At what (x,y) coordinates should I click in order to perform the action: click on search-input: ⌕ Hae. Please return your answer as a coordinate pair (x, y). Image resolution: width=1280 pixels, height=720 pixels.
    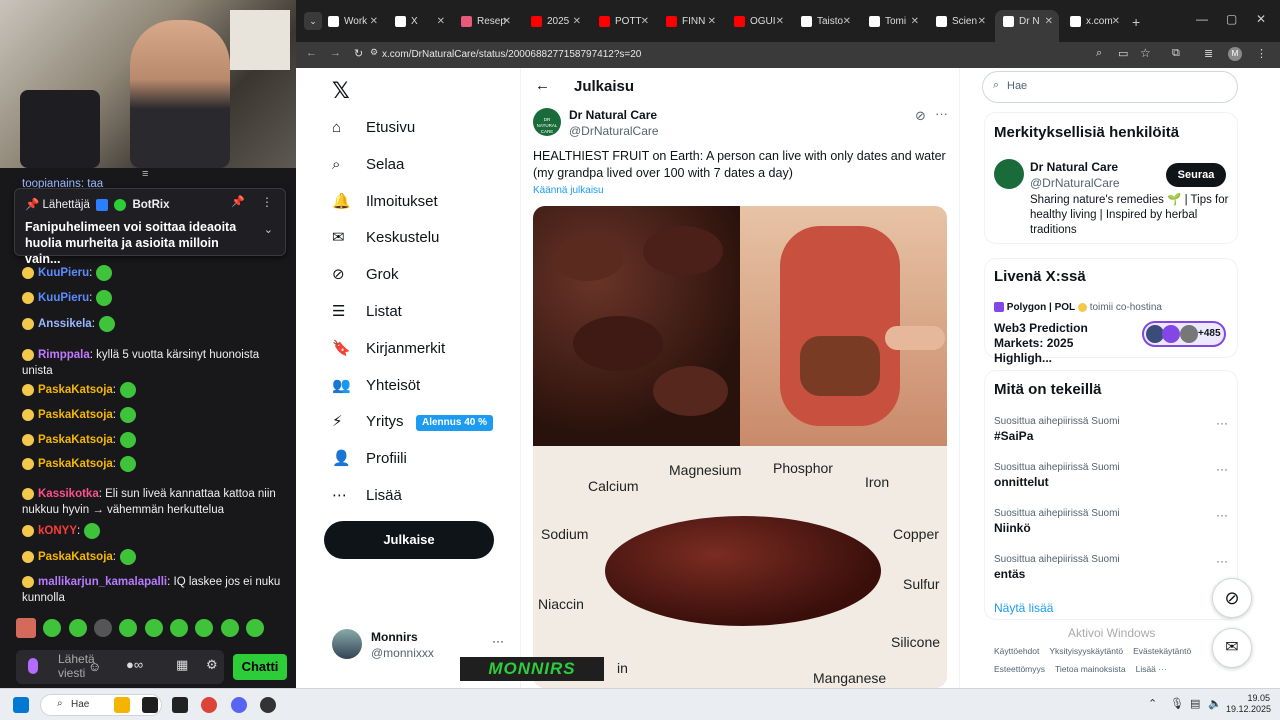
    Looking at the image, I should click on (1110, 87).